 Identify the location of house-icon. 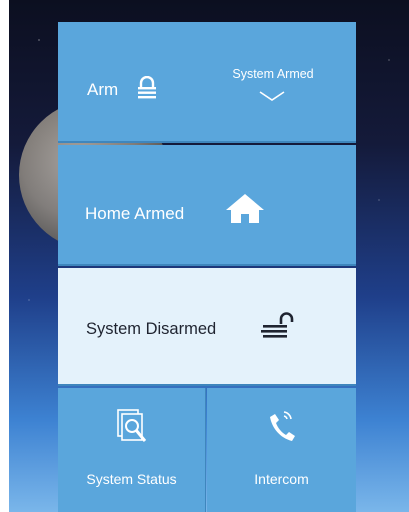
(245, 210).